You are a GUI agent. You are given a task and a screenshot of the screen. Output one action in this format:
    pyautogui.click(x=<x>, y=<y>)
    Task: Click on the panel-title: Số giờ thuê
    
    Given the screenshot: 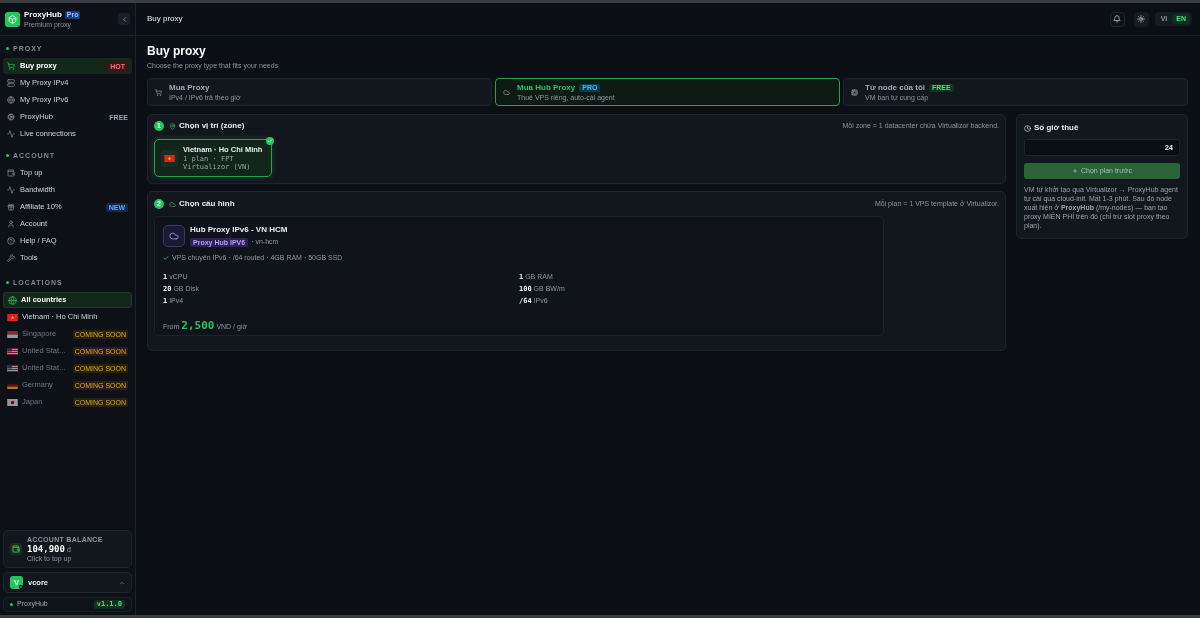 What is the action you would take?
    pyautogui.click(x=1056, y=128)
    